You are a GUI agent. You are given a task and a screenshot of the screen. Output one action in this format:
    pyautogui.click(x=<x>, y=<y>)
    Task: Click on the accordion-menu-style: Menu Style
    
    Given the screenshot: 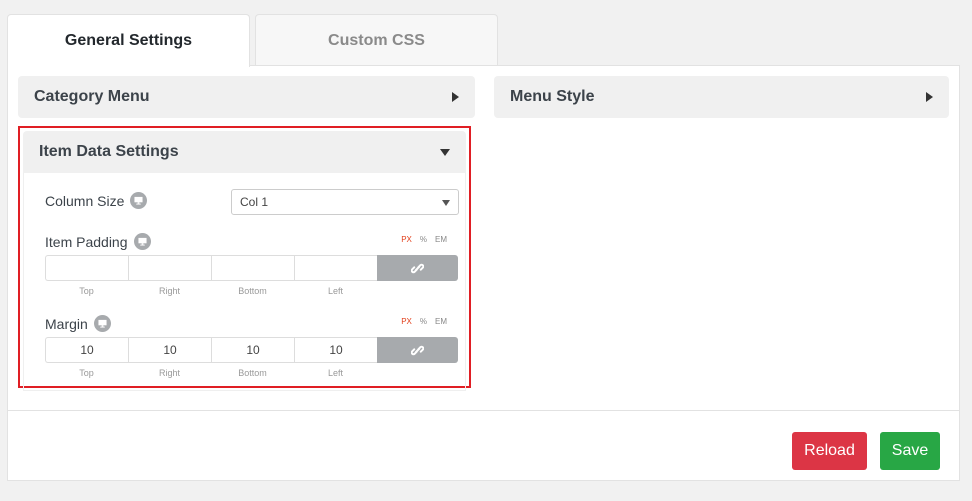 What is the action you would take?
    pyautogui.click(x=721, y=97)
    